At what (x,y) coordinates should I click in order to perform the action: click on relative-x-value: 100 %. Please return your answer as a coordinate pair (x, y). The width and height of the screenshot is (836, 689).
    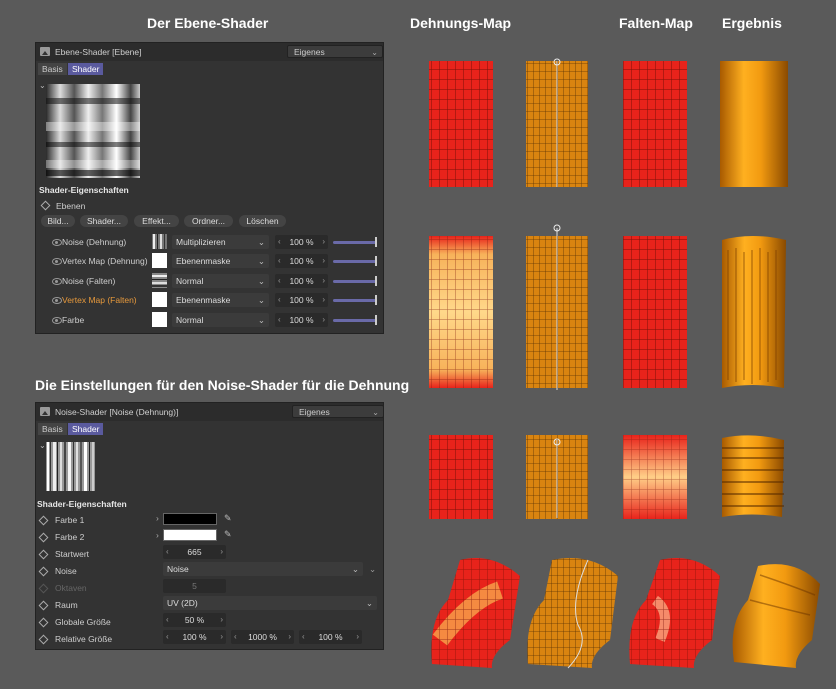
    Looking at the image, I should click on (194, 637).